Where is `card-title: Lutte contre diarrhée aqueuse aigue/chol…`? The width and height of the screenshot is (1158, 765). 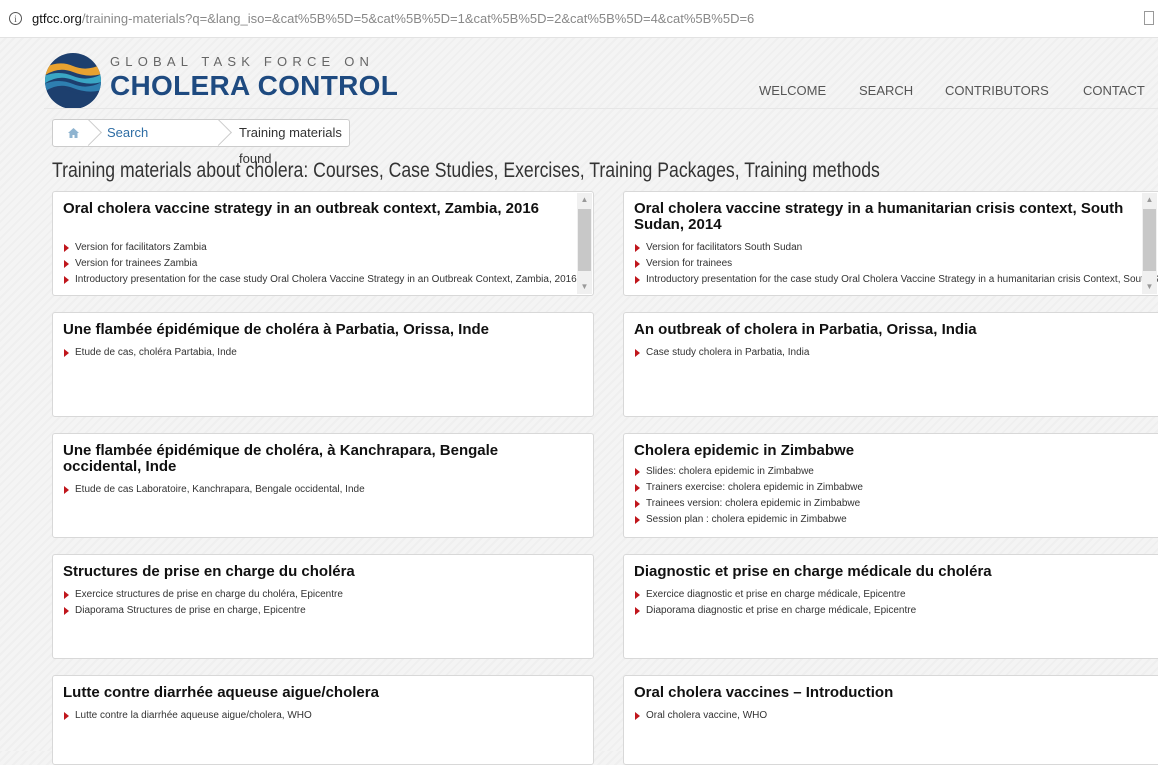
card-title: Lutte contre diarrhée aqueuse aigue/chol… is located at coordinates (318, 693).